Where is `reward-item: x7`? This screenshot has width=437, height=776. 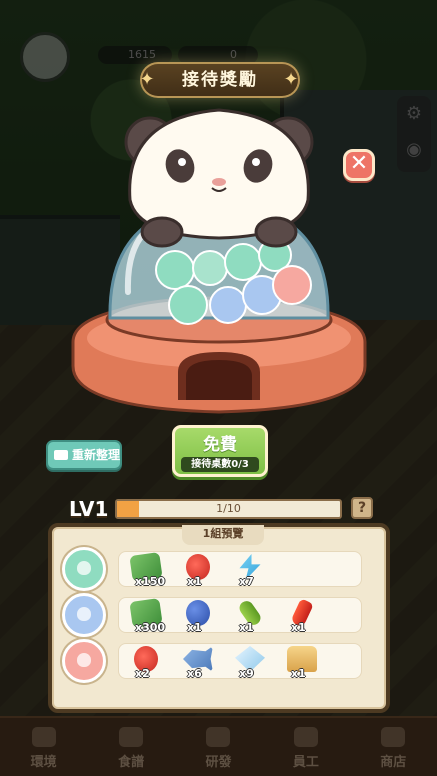 reward-item: x7 is located at coordinates (253, 570).